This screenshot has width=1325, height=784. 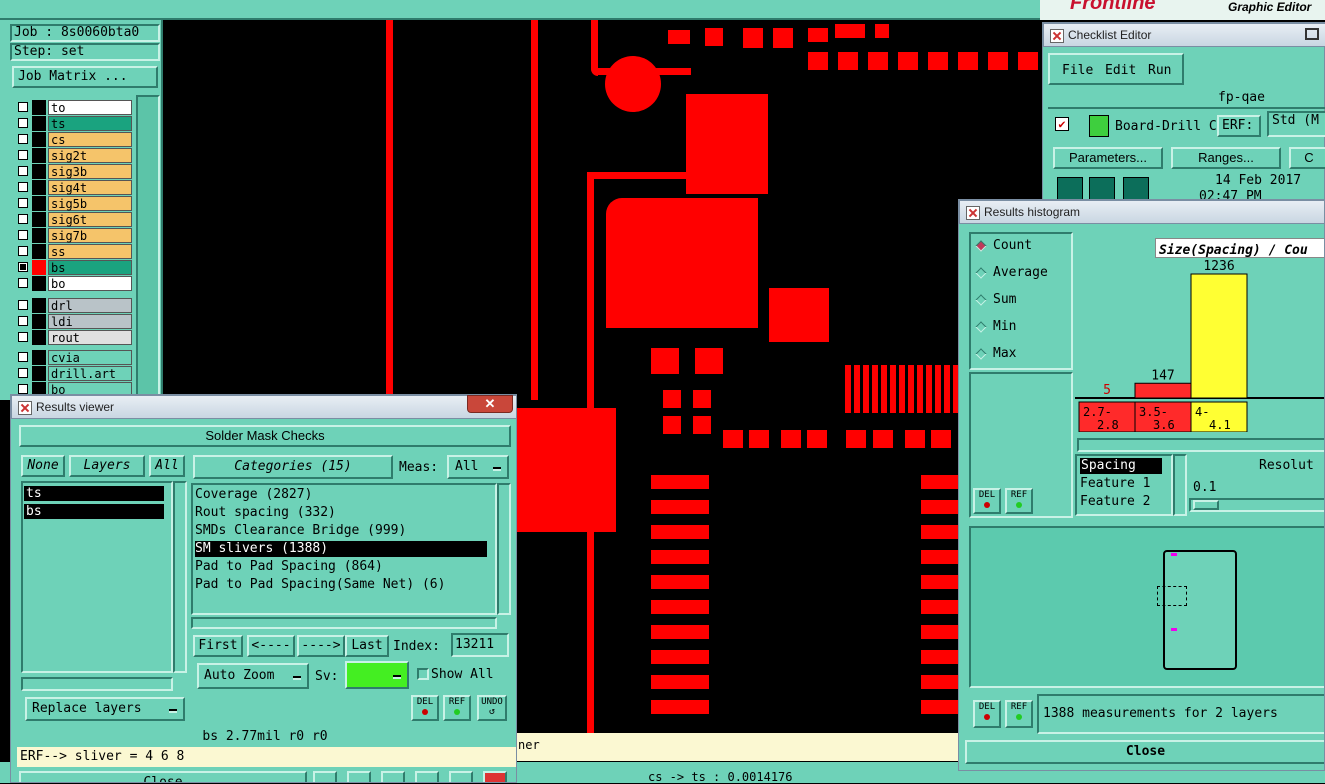 I want to click on histogram-del-button: DEL, so click(x=987, y=501).